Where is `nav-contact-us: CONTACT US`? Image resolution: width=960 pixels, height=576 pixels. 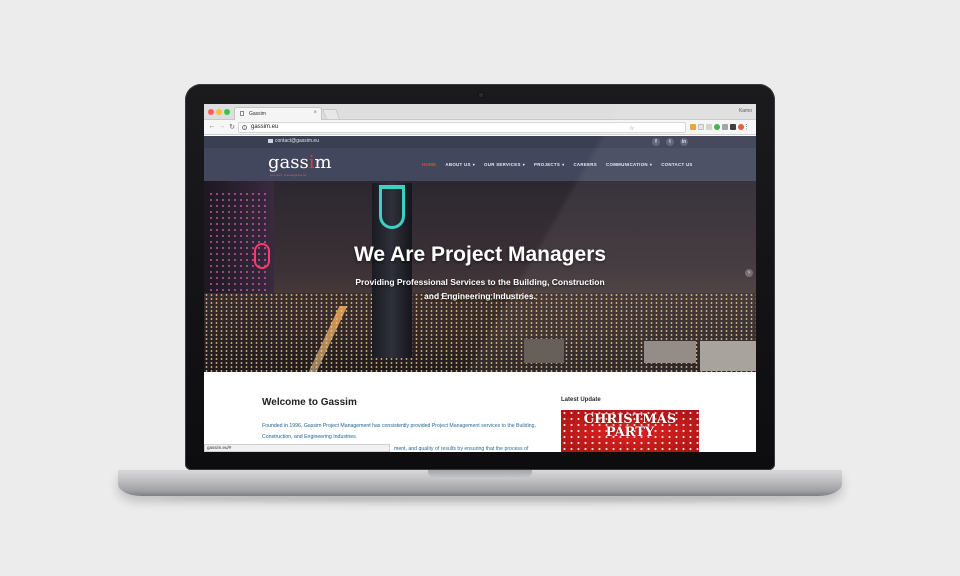 nav-contact-us: CONTACT US is located at coordinates (676, 164).